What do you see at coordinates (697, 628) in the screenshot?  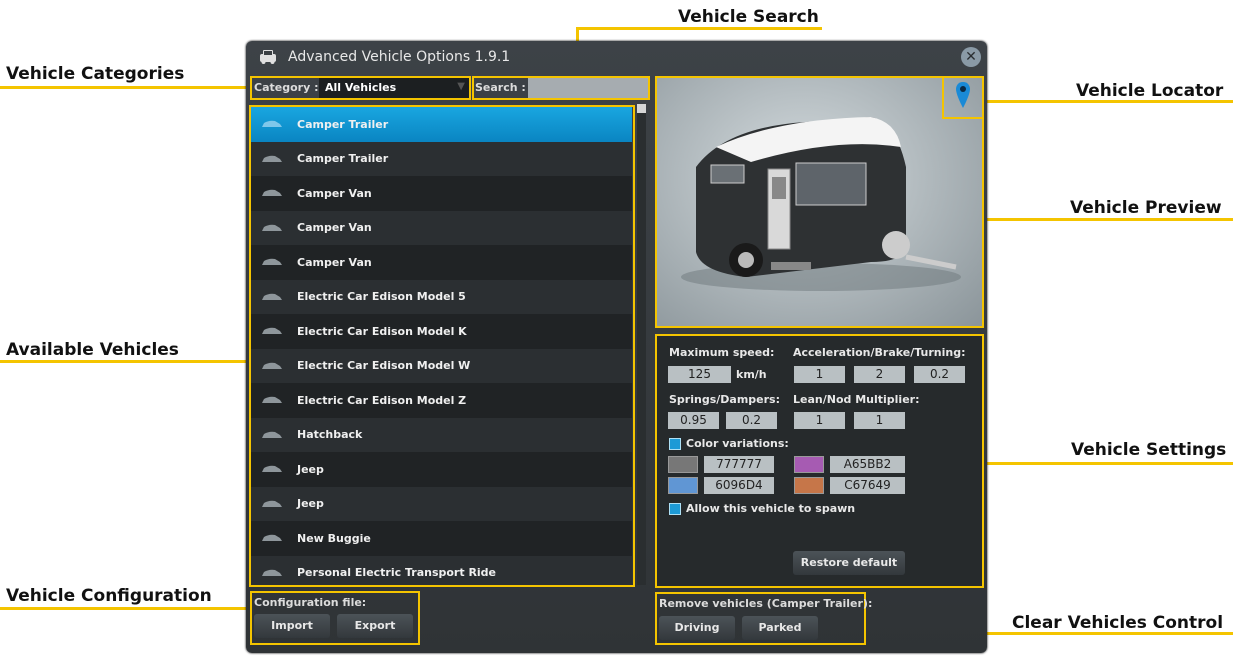 I see `driving-button: Driving` at bounding box center [697, 628].